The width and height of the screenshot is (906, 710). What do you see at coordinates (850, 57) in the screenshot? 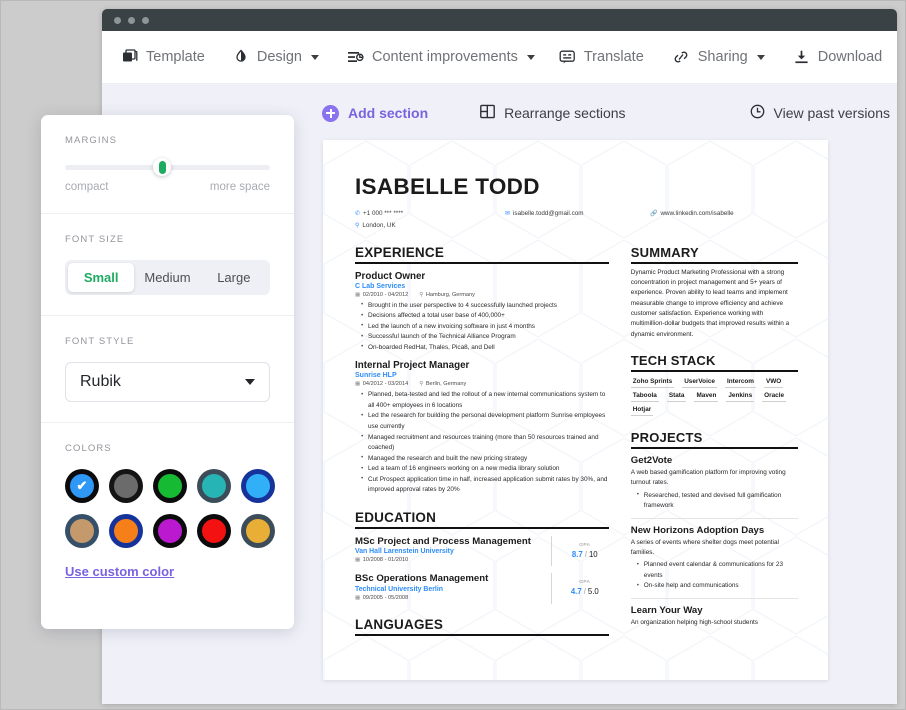
I see `toolbar-download-label: Download` at bounding box center [850, 57].